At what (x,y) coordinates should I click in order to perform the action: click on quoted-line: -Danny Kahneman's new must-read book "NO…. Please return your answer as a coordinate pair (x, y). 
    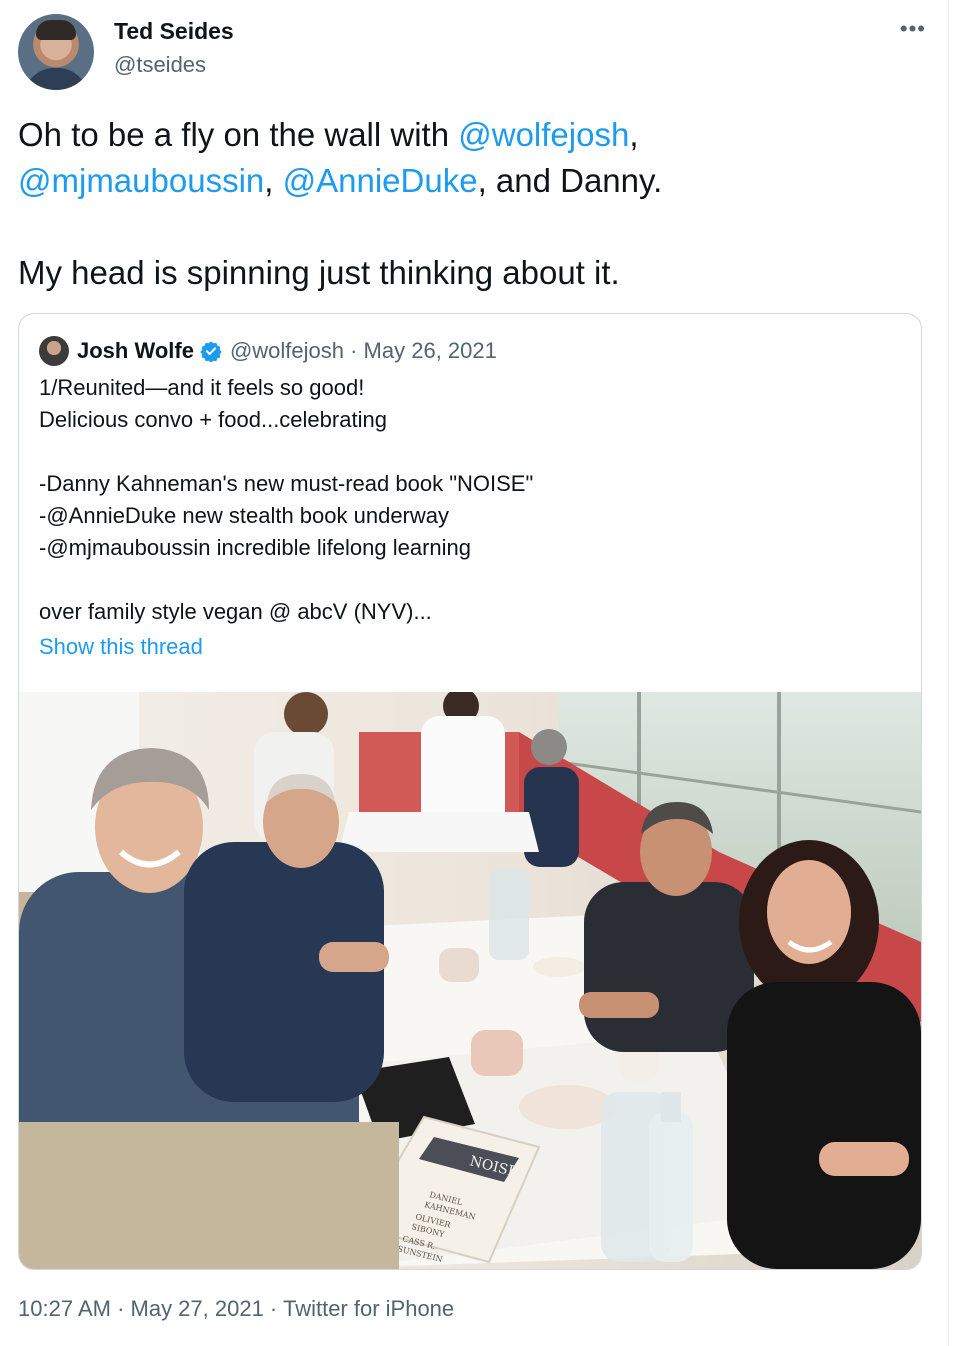
    Looking at the image, I should click on (286, 483).